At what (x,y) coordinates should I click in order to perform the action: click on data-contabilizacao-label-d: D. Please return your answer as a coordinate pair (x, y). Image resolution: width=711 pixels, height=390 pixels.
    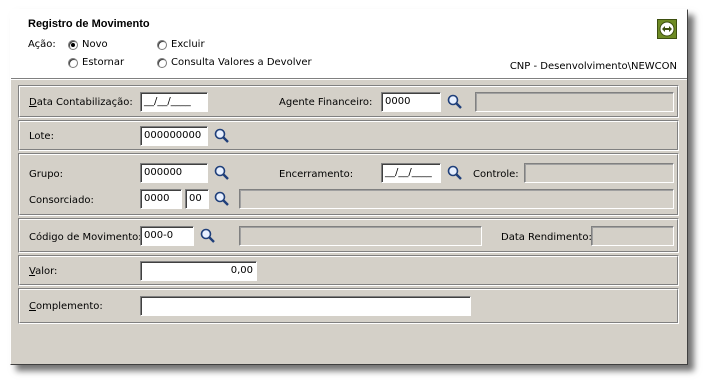
    Looking at the image, I should click on (33, 102).